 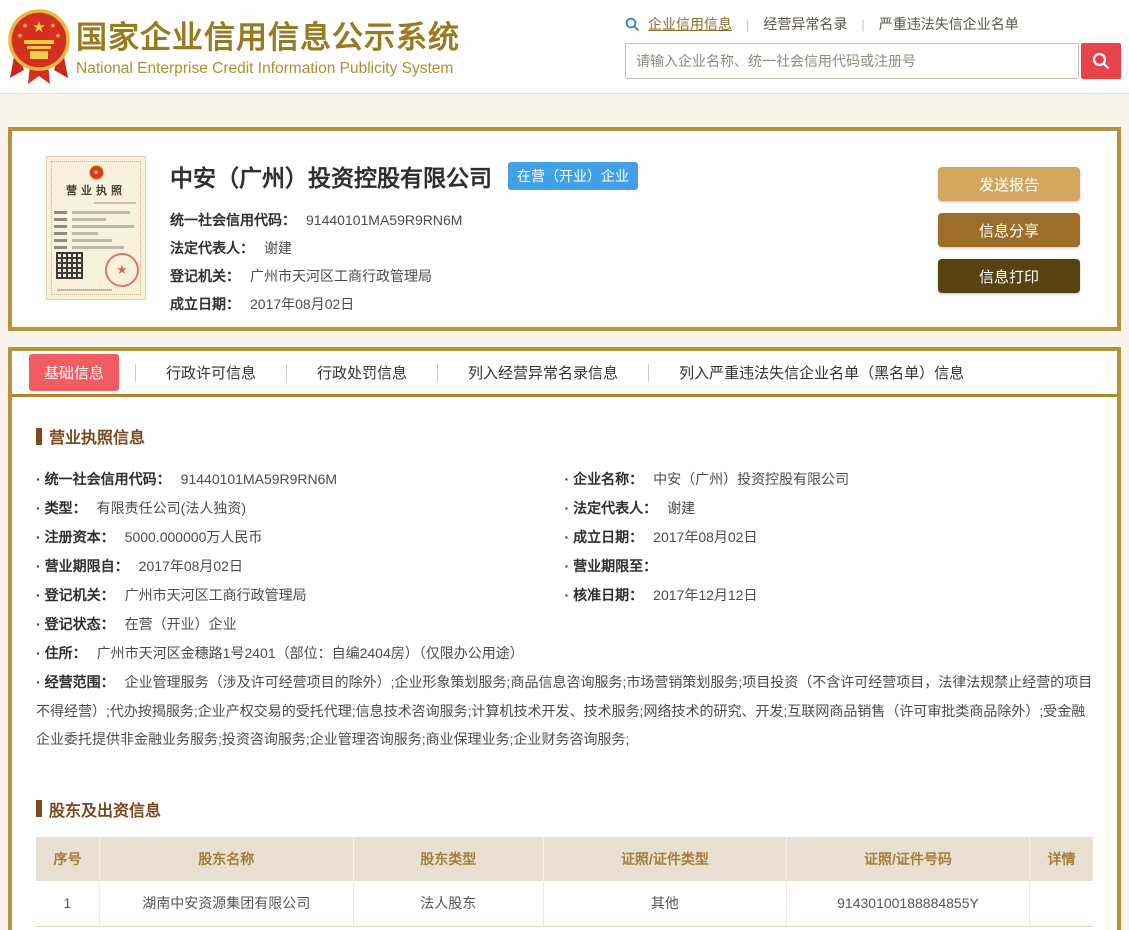 I want to click on cell-certificate-type: 其他, so click(x=665, y=903).